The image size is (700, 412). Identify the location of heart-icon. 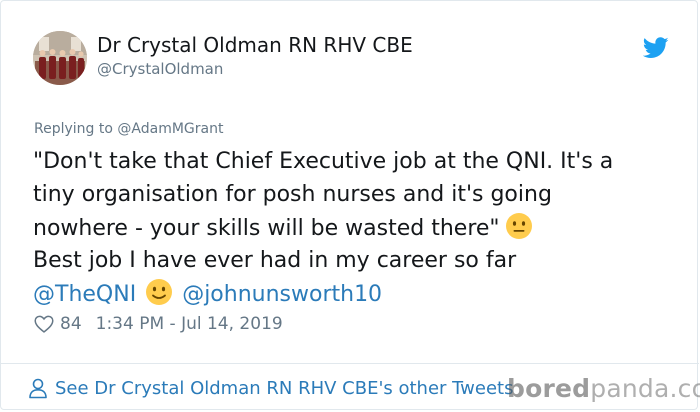
(44, 324).